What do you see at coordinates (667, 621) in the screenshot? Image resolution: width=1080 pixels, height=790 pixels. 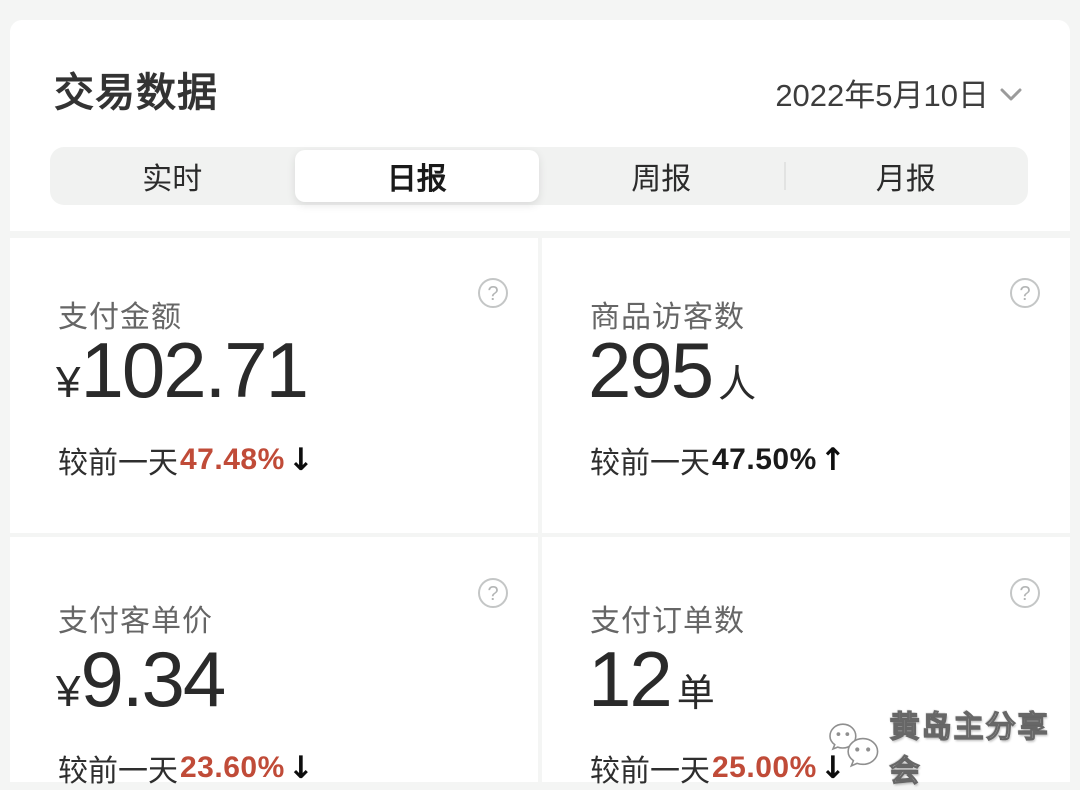 I see `metric-label: 支付订单数` at bounding box center [667, 621].